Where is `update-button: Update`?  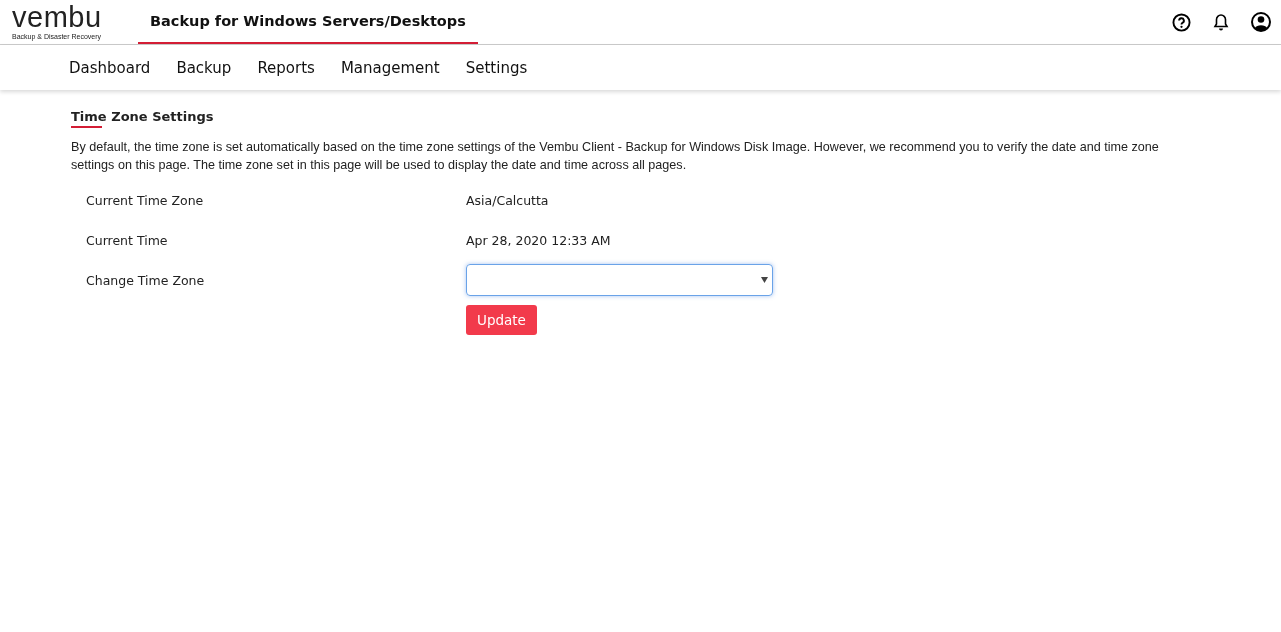
update-button: Update is located at coordinates (501, 320).